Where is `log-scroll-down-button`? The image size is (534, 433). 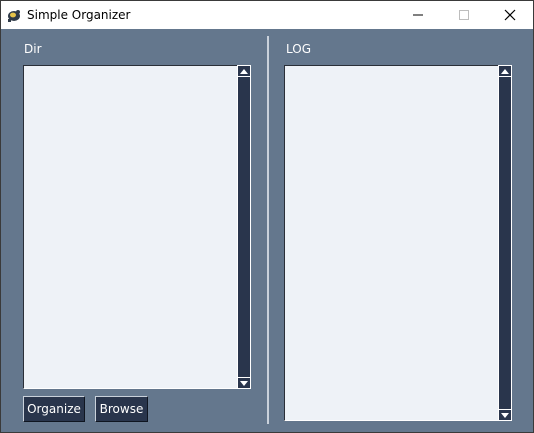 log-scroll-down-button is located at coordinates (505, 415).